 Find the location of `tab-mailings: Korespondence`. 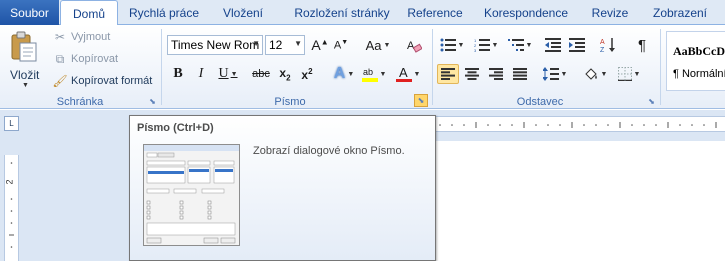

tab-mailings: Korespondence is located at coordinates (526, 12).